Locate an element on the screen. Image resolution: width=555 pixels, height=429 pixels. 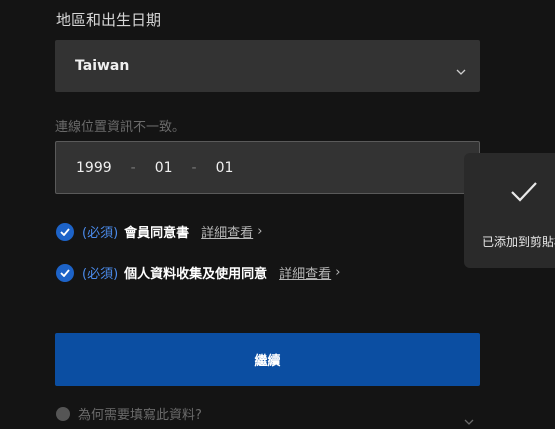
region-section-label: 地區和出生日期 is located at coordinates (109, 20).